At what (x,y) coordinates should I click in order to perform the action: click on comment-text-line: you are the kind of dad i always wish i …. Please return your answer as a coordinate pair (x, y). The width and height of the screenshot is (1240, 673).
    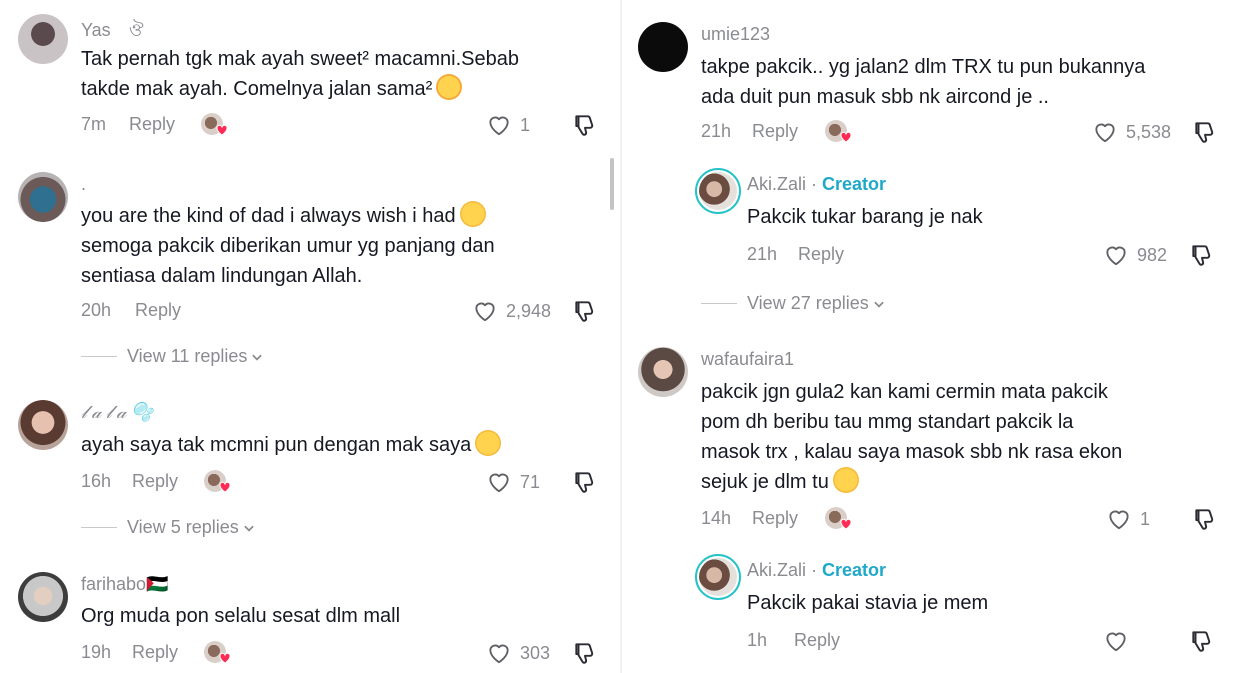
    Looking at the image, I should click on (268, 216).